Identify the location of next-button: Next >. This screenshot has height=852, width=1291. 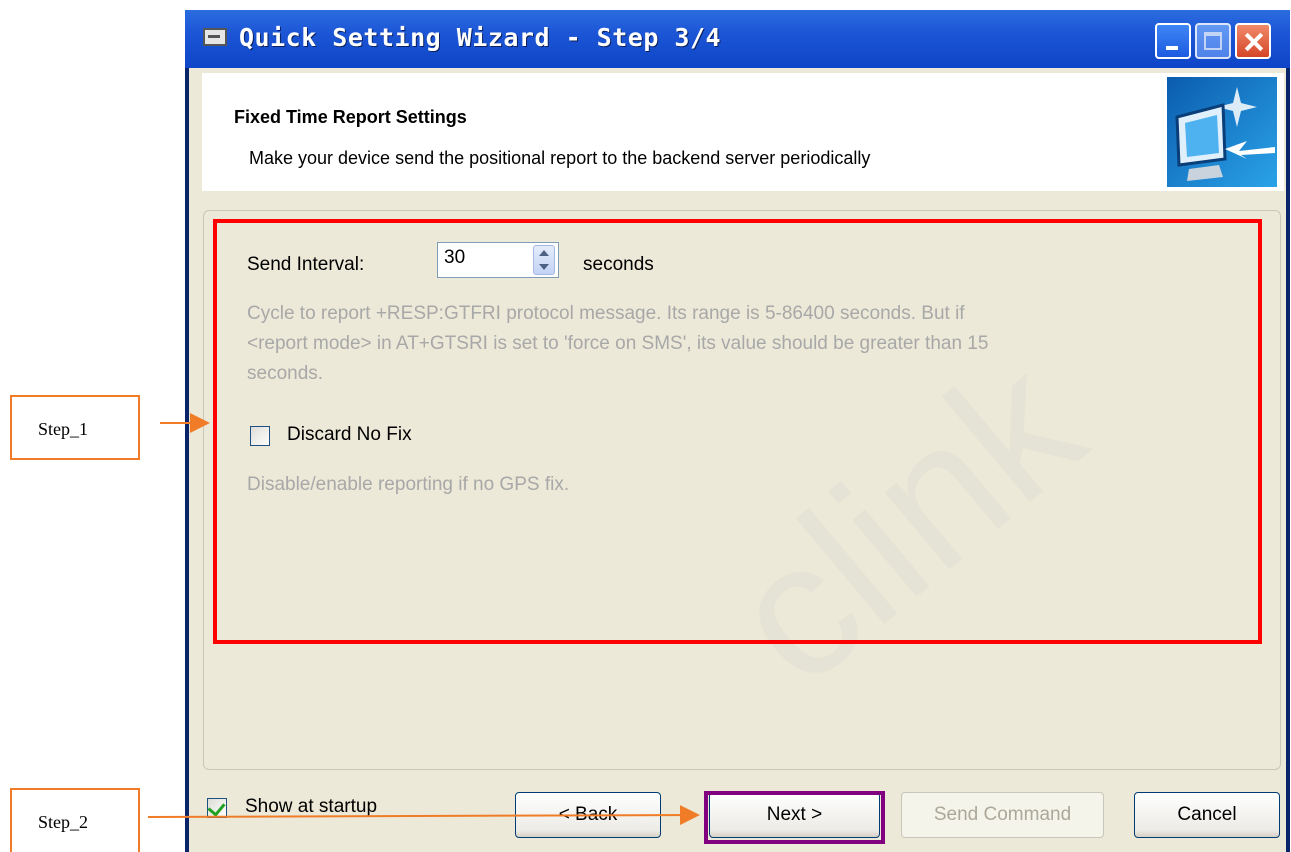
(794, 815).